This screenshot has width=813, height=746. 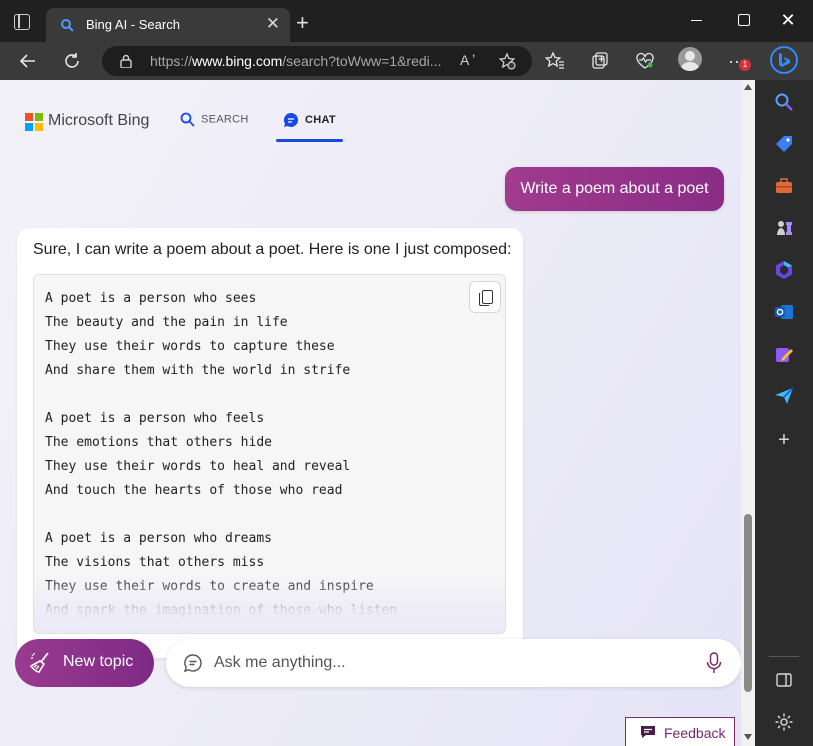 What do you see at coordinates (748, 737) in the screenshot?
I see `scroll-down-icon` at bounding box center [748, 737].